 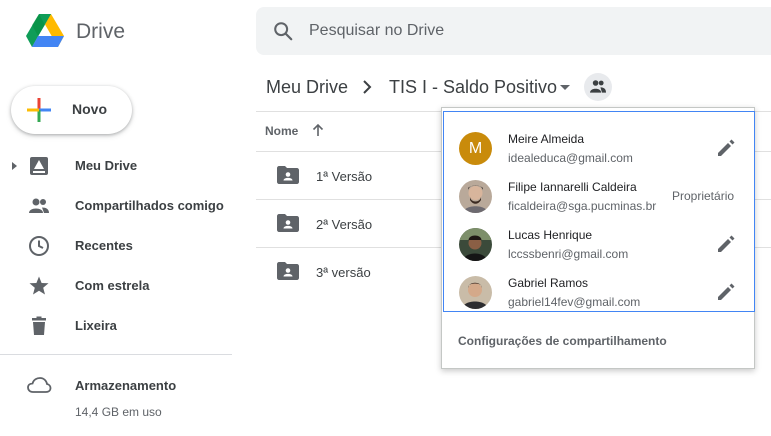 I want to click on table-row: 3ª versão, so click(x=349, y=272).